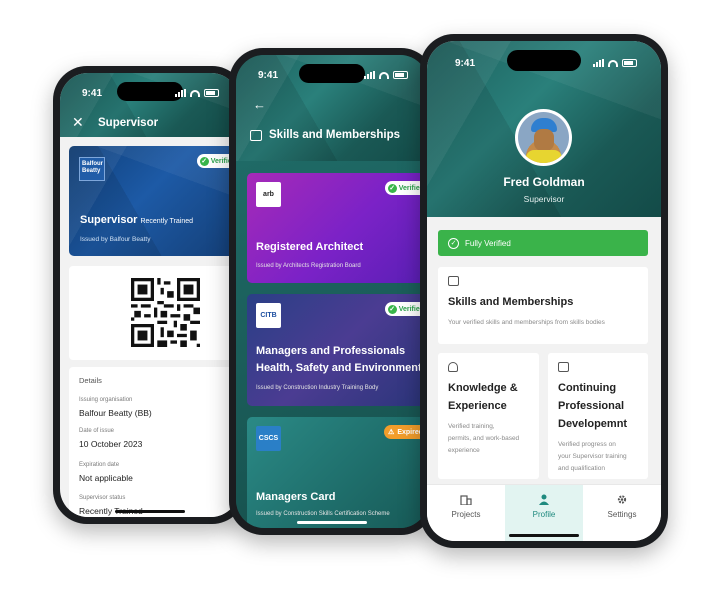  Describe the element at coordinates (296, 497) in the screenshot. I see `skill-name: Managers Card` at that location.